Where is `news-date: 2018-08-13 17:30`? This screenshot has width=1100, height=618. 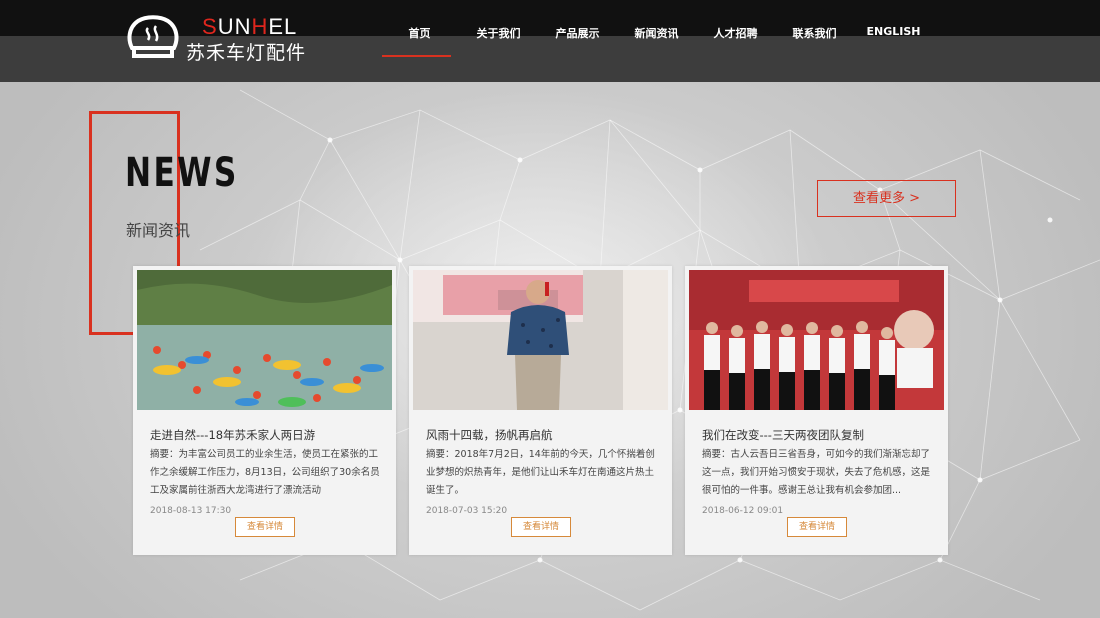
news-date: 2018-08-13 17:30 is located at coordinates (191, 511).